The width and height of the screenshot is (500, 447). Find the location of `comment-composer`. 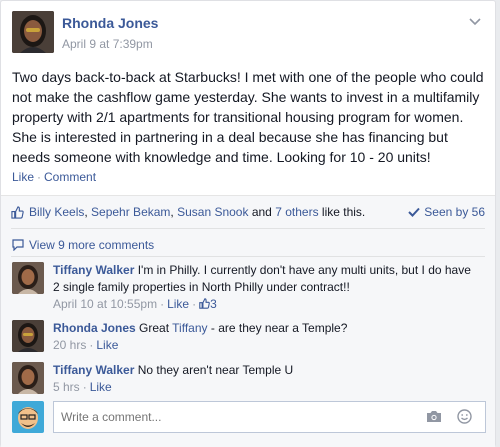

comment-composer is located at coordinates (249, 419).